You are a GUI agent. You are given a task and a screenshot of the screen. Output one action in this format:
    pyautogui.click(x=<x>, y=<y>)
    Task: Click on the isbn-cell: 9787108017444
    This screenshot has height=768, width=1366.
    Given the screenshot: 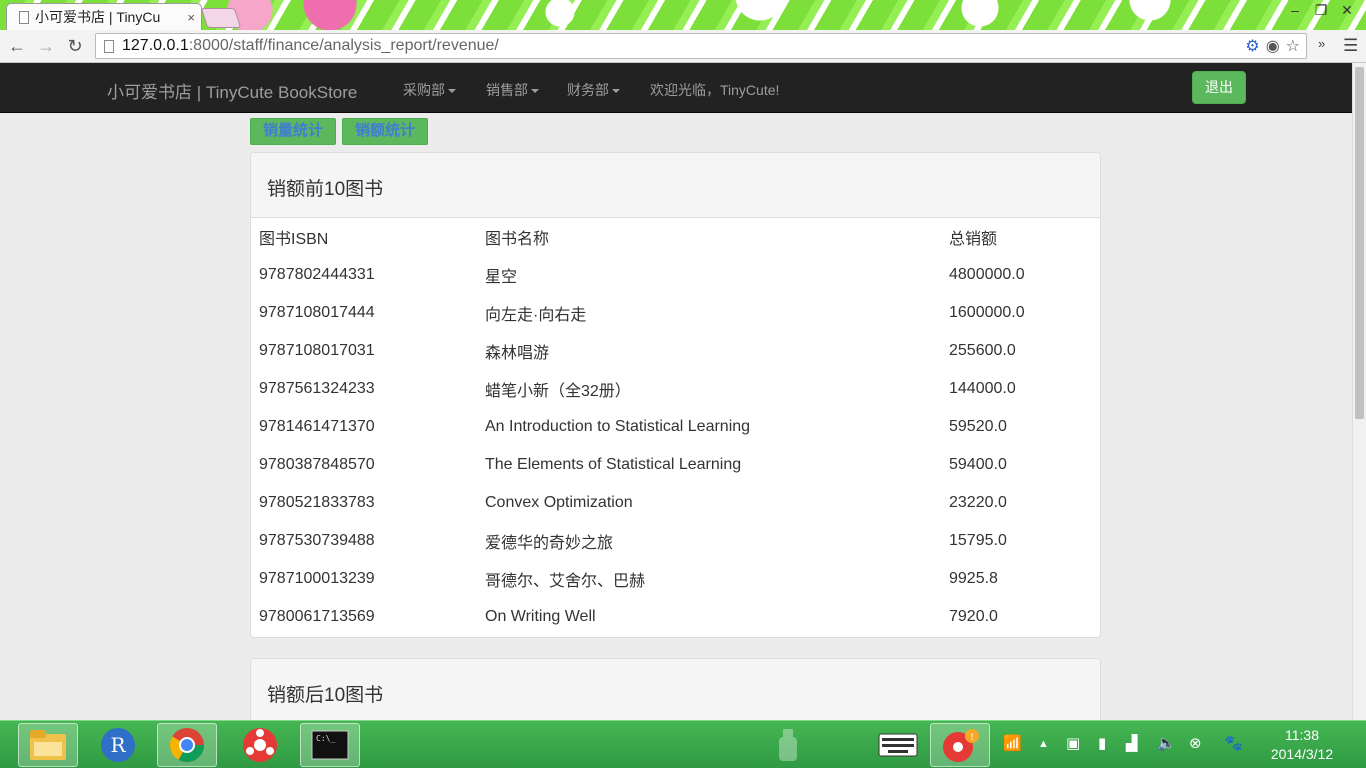 What is the action you would take?
    pyautogui.click(x=317, y=312)
    